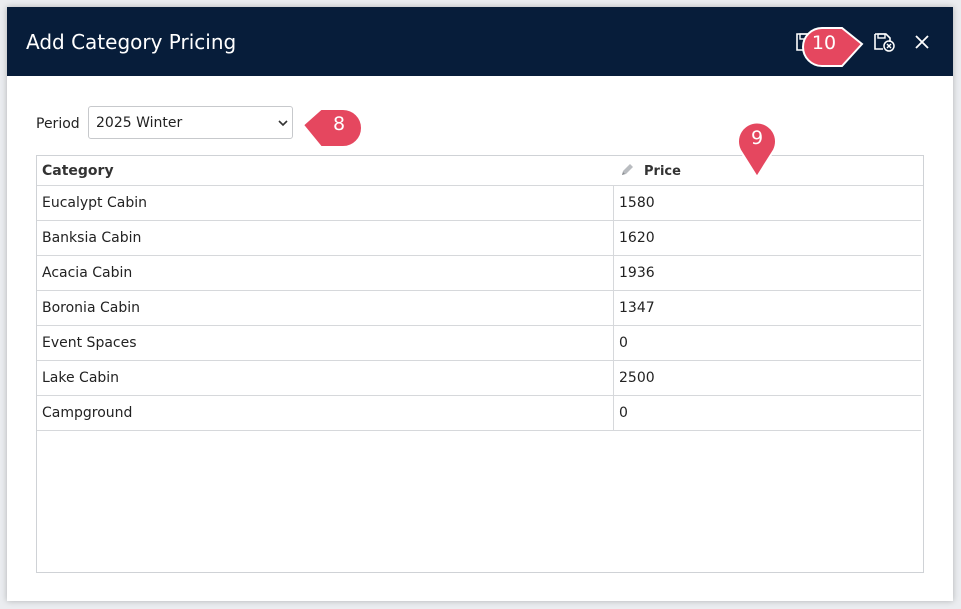 This screenshot has height=609, width=961. Describe the element at coordinates (479, 238) in the screenshot. I see `table-row: Banksia Cabin 1620` at that location.